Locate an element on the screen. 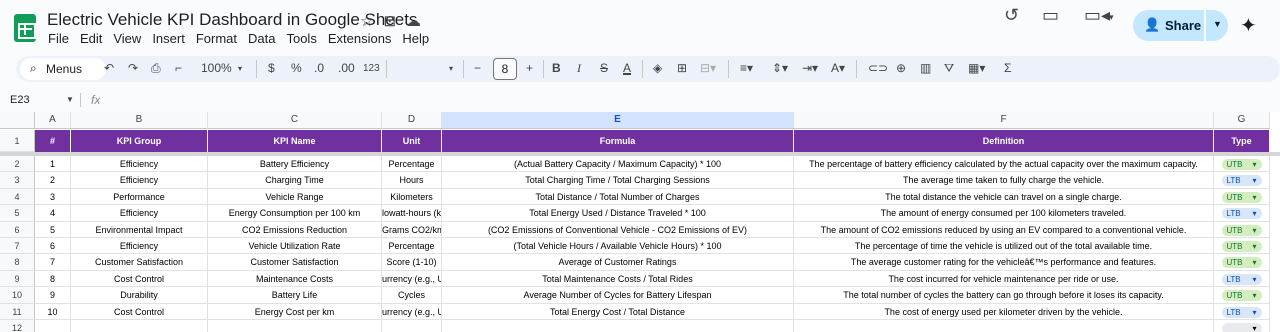  row-header: 8 is located at coordinates (17, 262).